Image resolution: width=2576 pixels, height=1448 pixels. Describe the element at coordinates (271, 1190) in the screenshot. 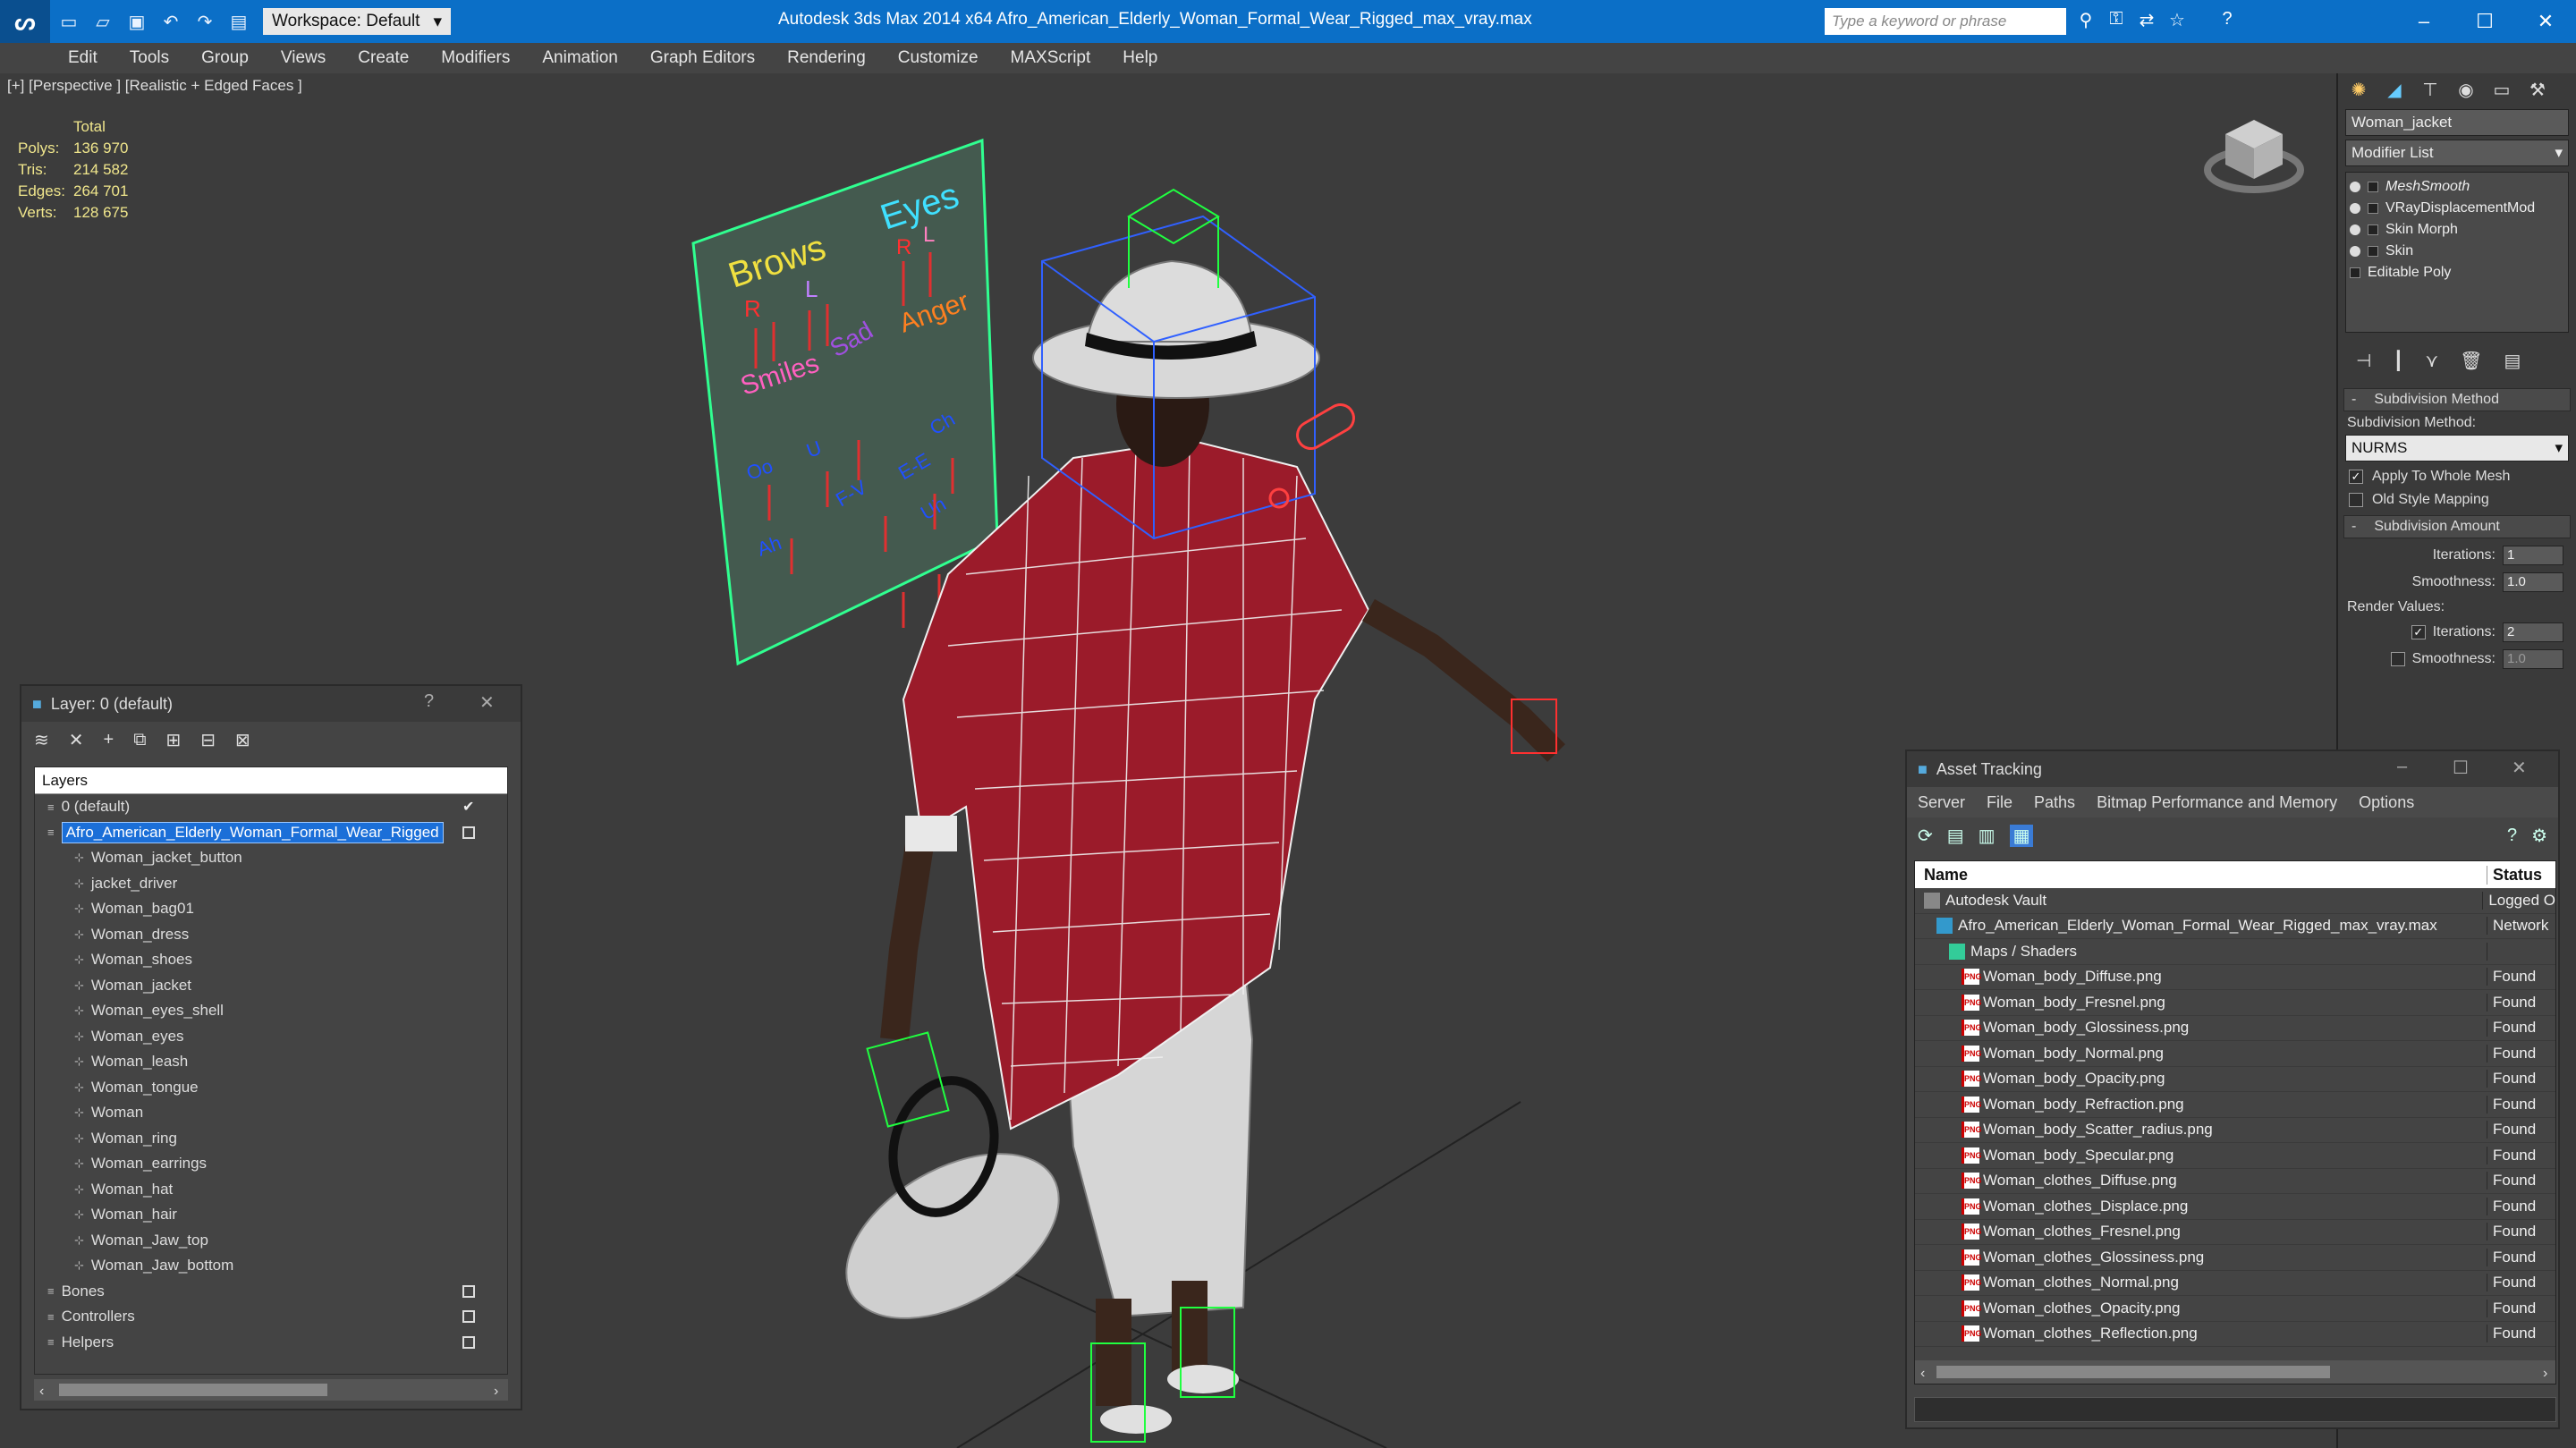

I see `layer-row: ⊹ Woman_hat` at that location.